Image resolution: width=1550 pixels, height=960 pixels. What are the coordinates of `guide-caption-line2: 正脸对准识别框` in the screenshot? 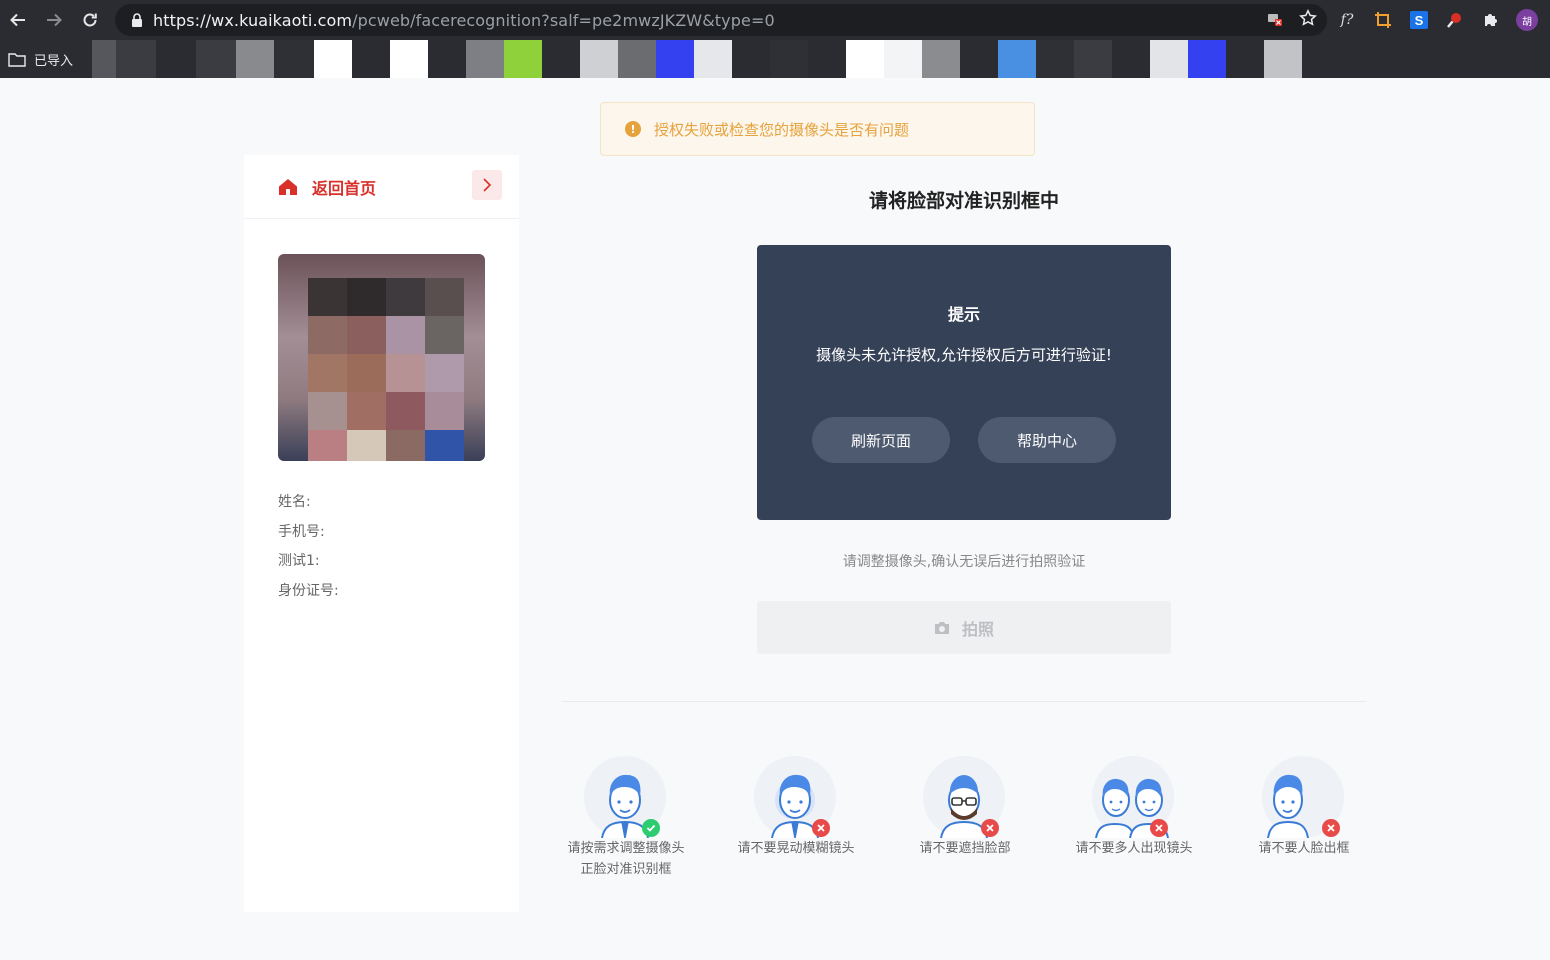 It's located at (626, 869).